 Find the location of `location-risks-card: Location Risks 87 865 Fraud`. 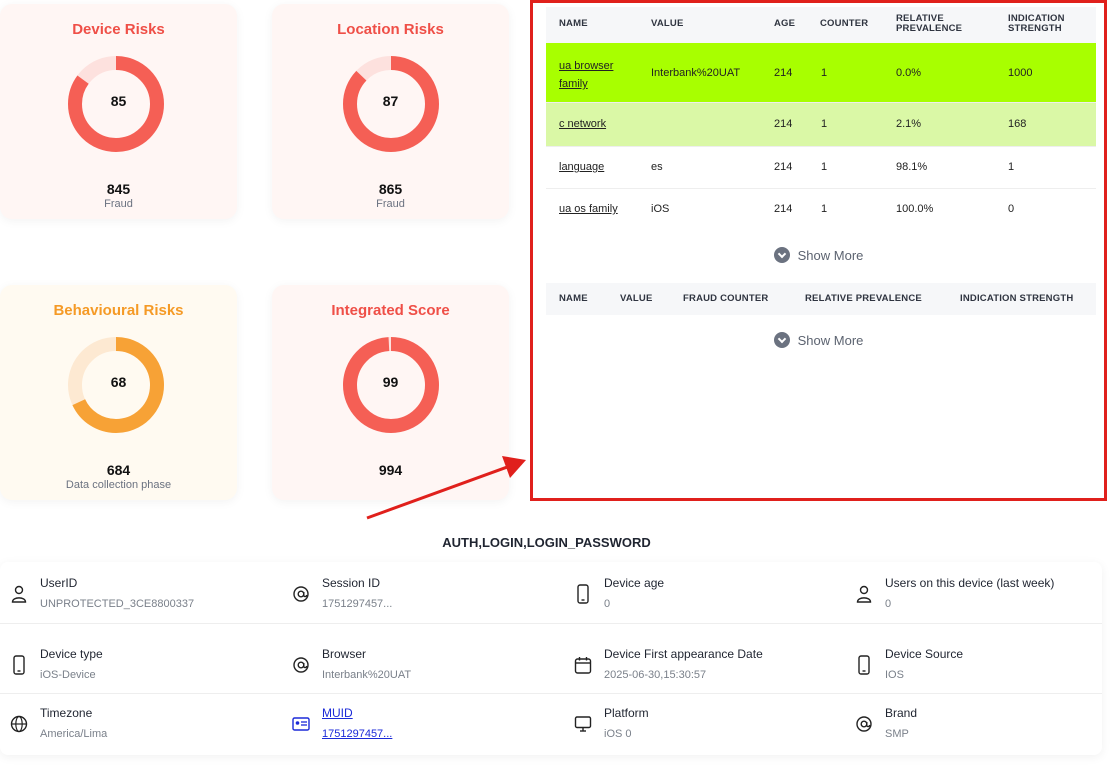

location-risks-card: Location Risks 87 865 Fraud is located at coordinates (390, 111).